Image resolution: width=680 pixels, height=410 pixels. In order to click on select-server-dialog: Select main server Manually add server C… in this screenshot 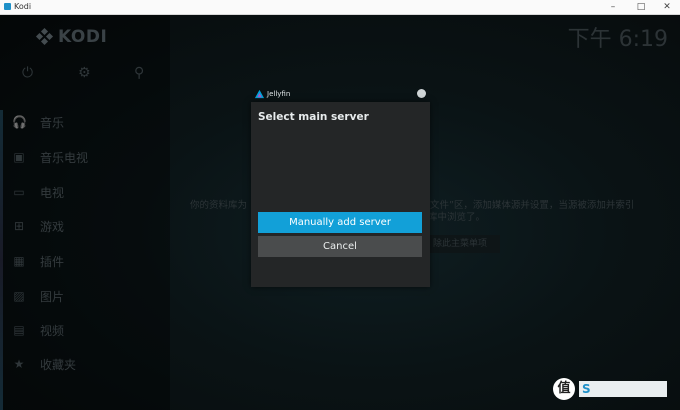, I will do `click(340, 194)`.